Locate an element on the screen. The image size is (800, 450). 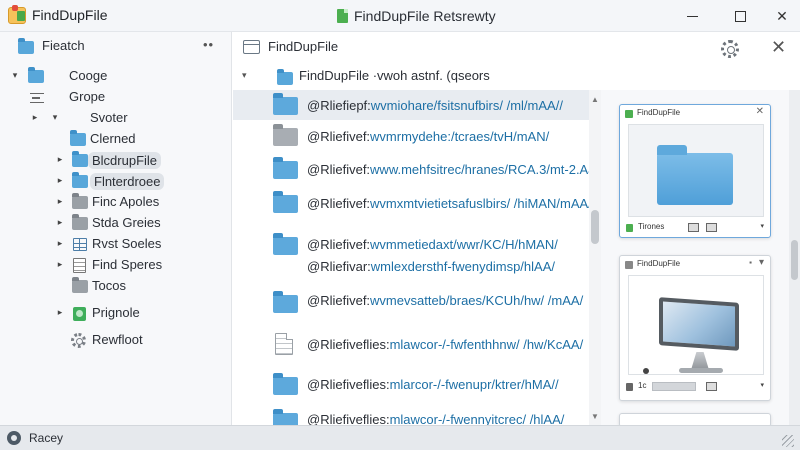
sidebar-item-rvst-soeles: ▸ Rvst Soeles is located at coordinates (116, 244).